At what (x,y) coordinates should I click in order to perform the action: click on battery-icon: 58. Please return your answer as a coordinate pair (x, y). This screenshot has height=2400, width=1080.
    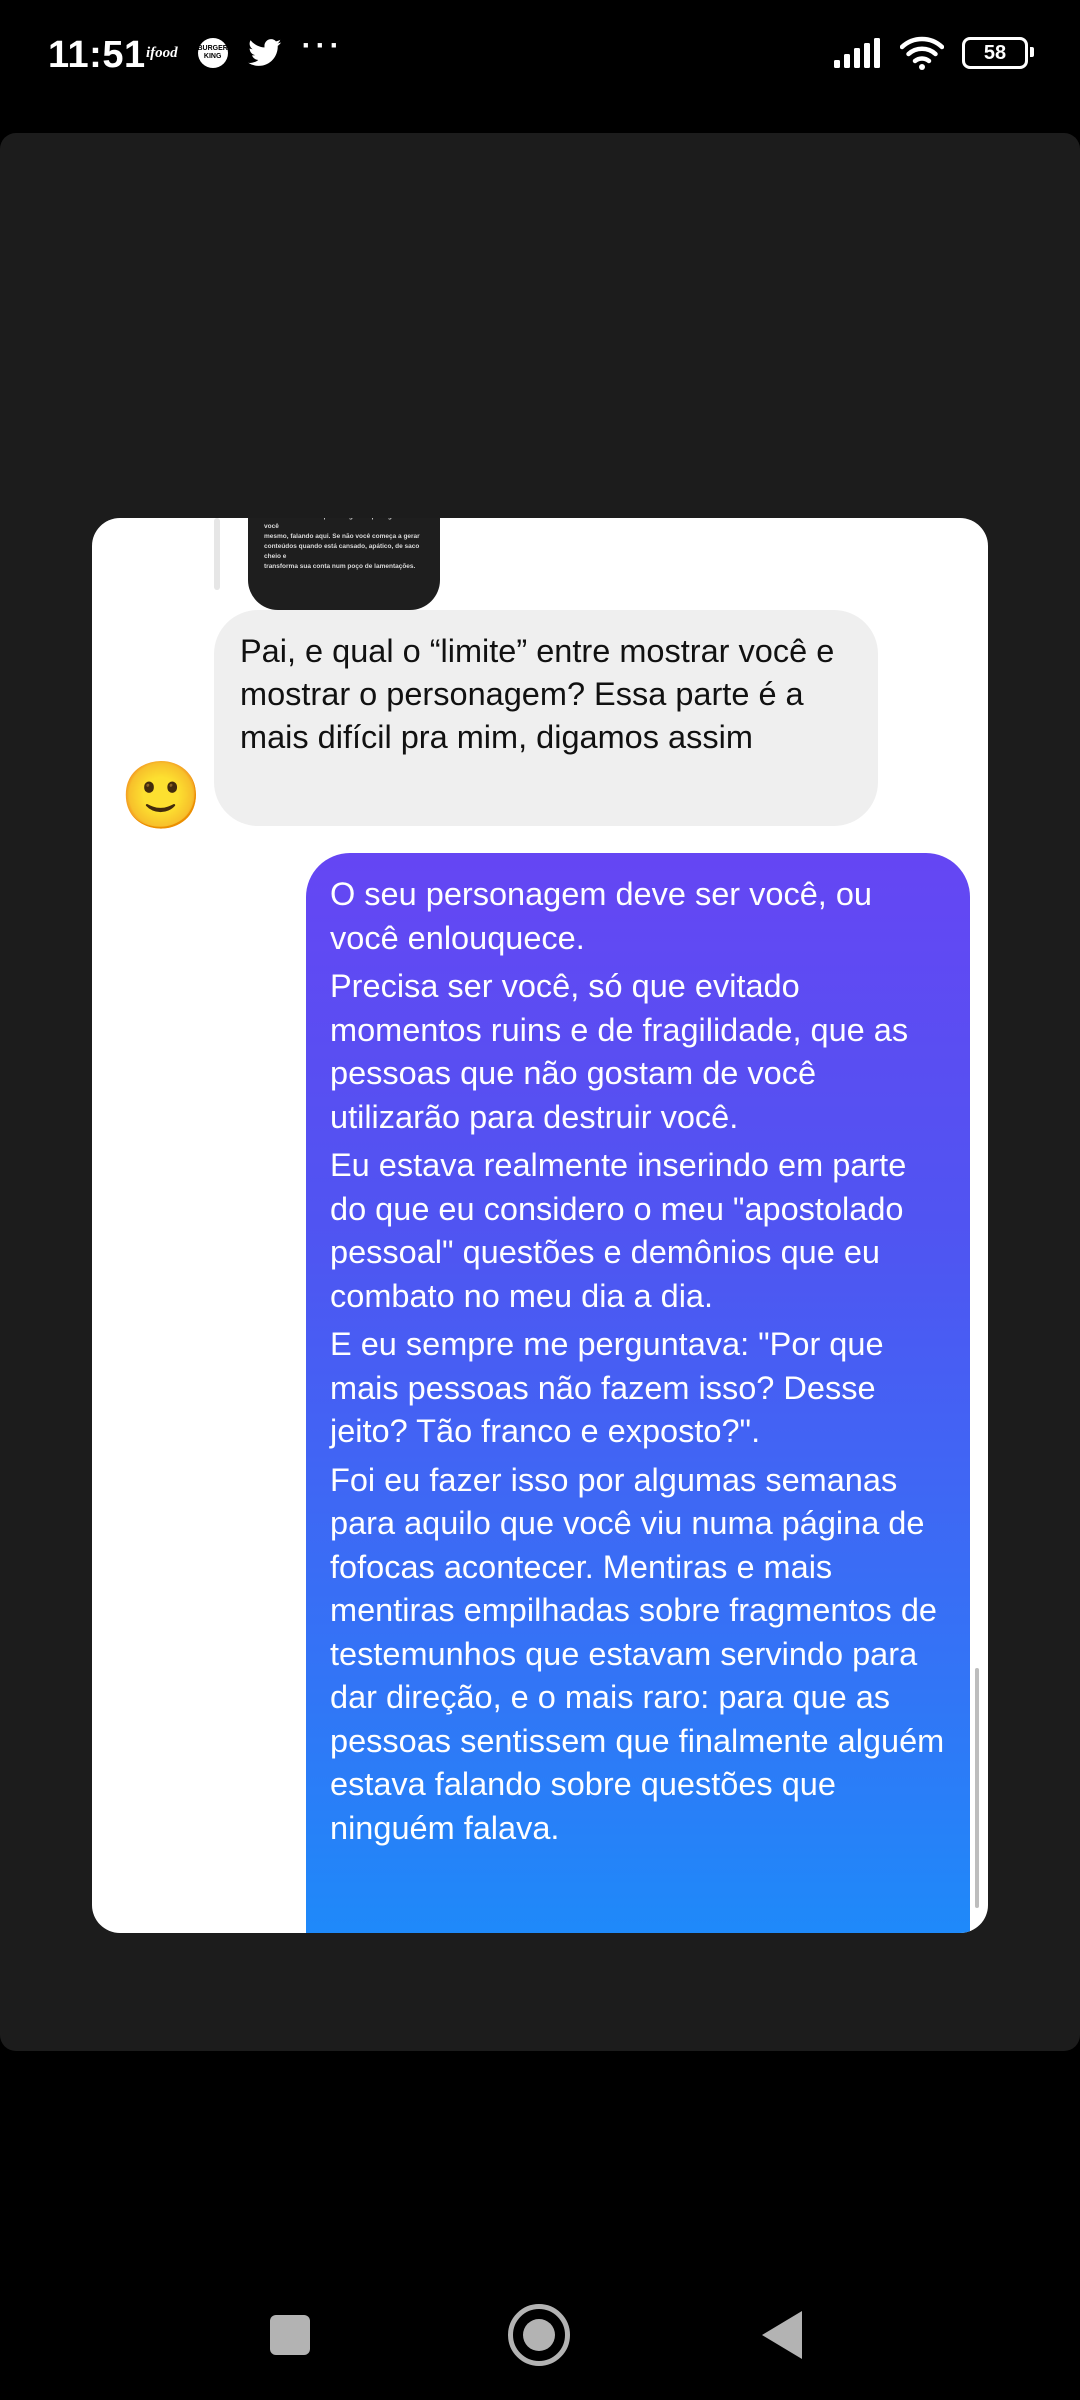
    Looking at the image, I should click on (998, 53).